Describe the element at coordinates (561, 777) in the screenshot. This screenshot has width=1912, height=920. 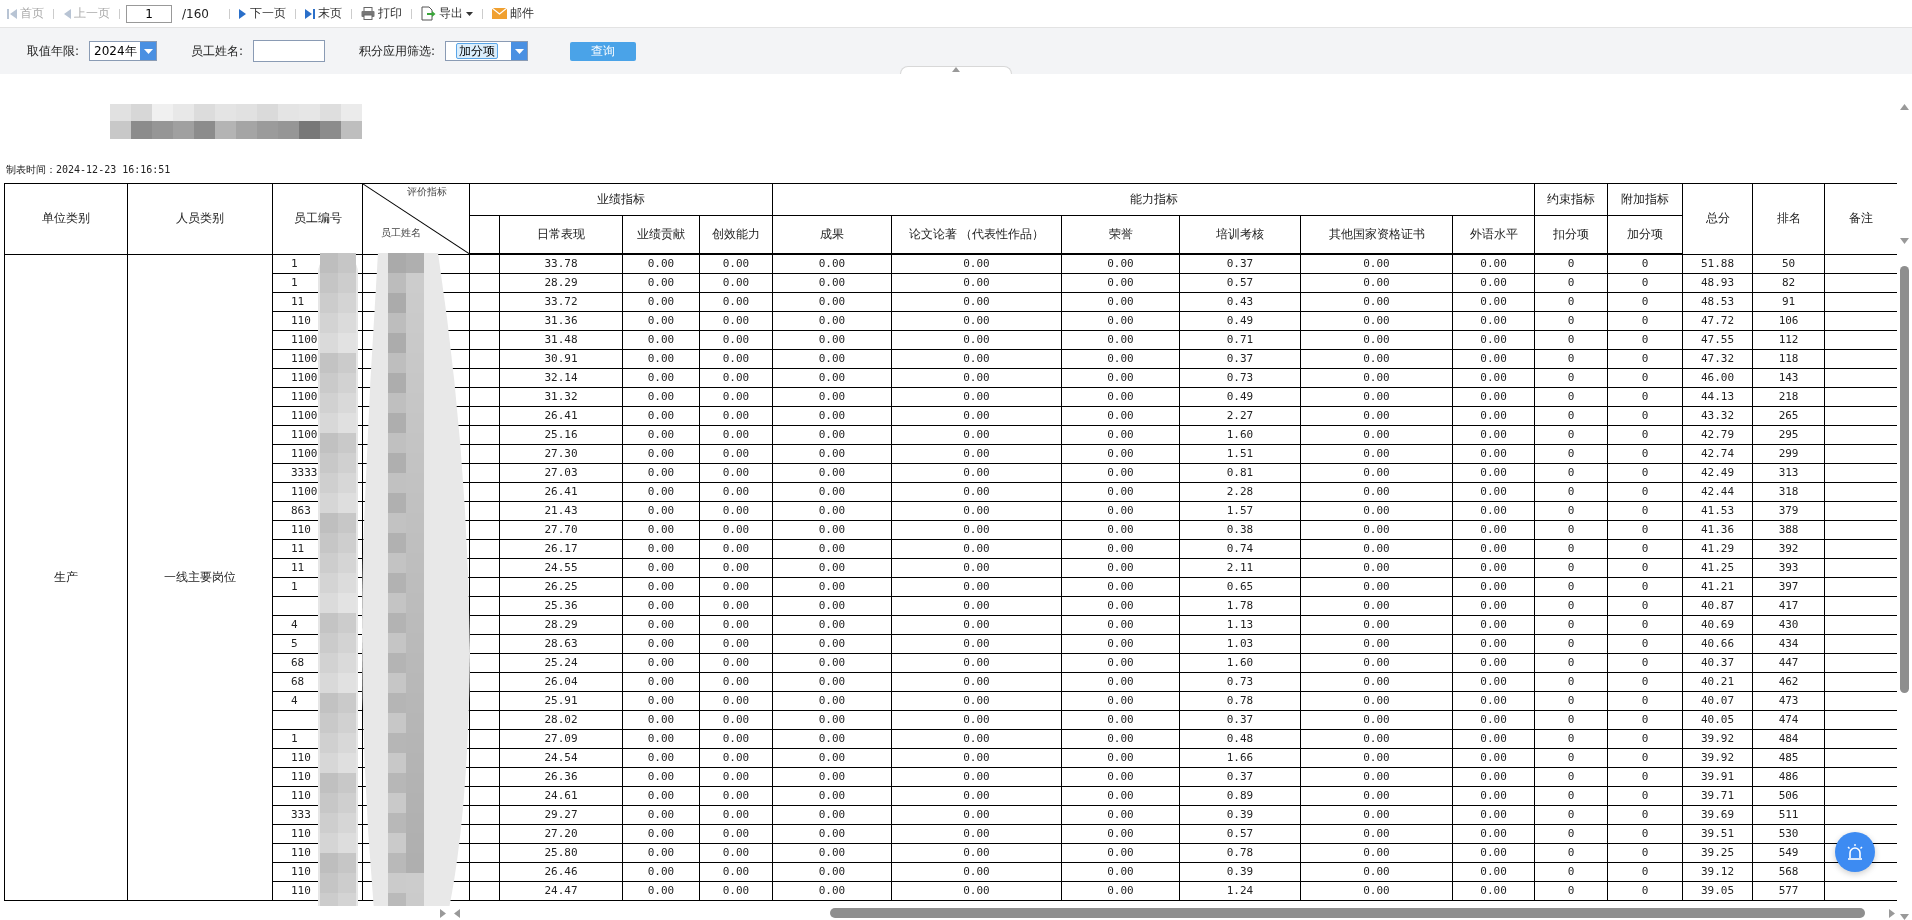
I see `table-cell: 26.36` at that location.